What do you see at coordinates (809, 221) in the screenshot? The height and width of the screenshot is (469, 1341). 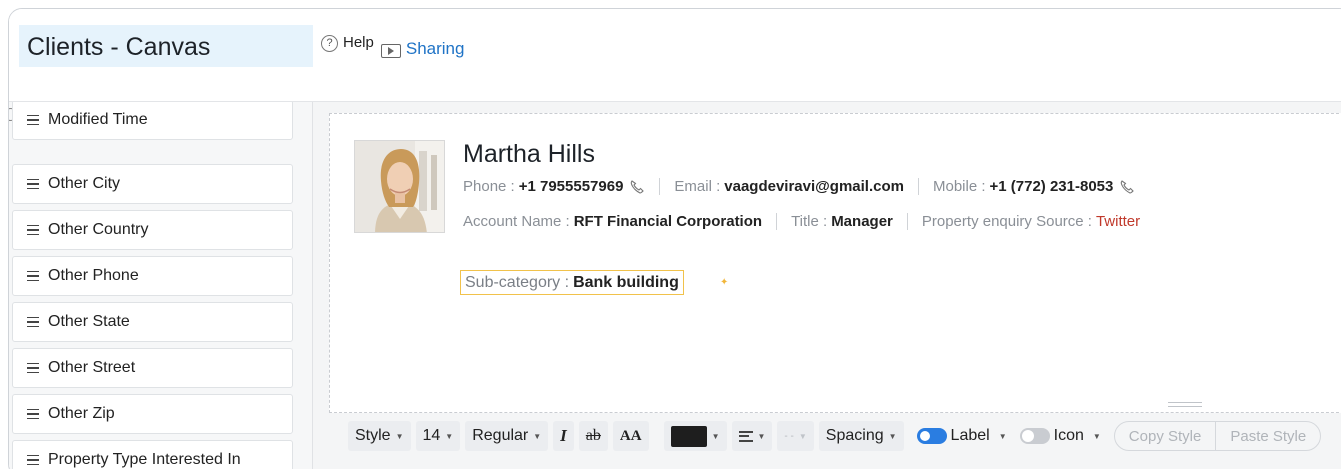 I see `title-label: Title :` at bounding box center [809, 221].